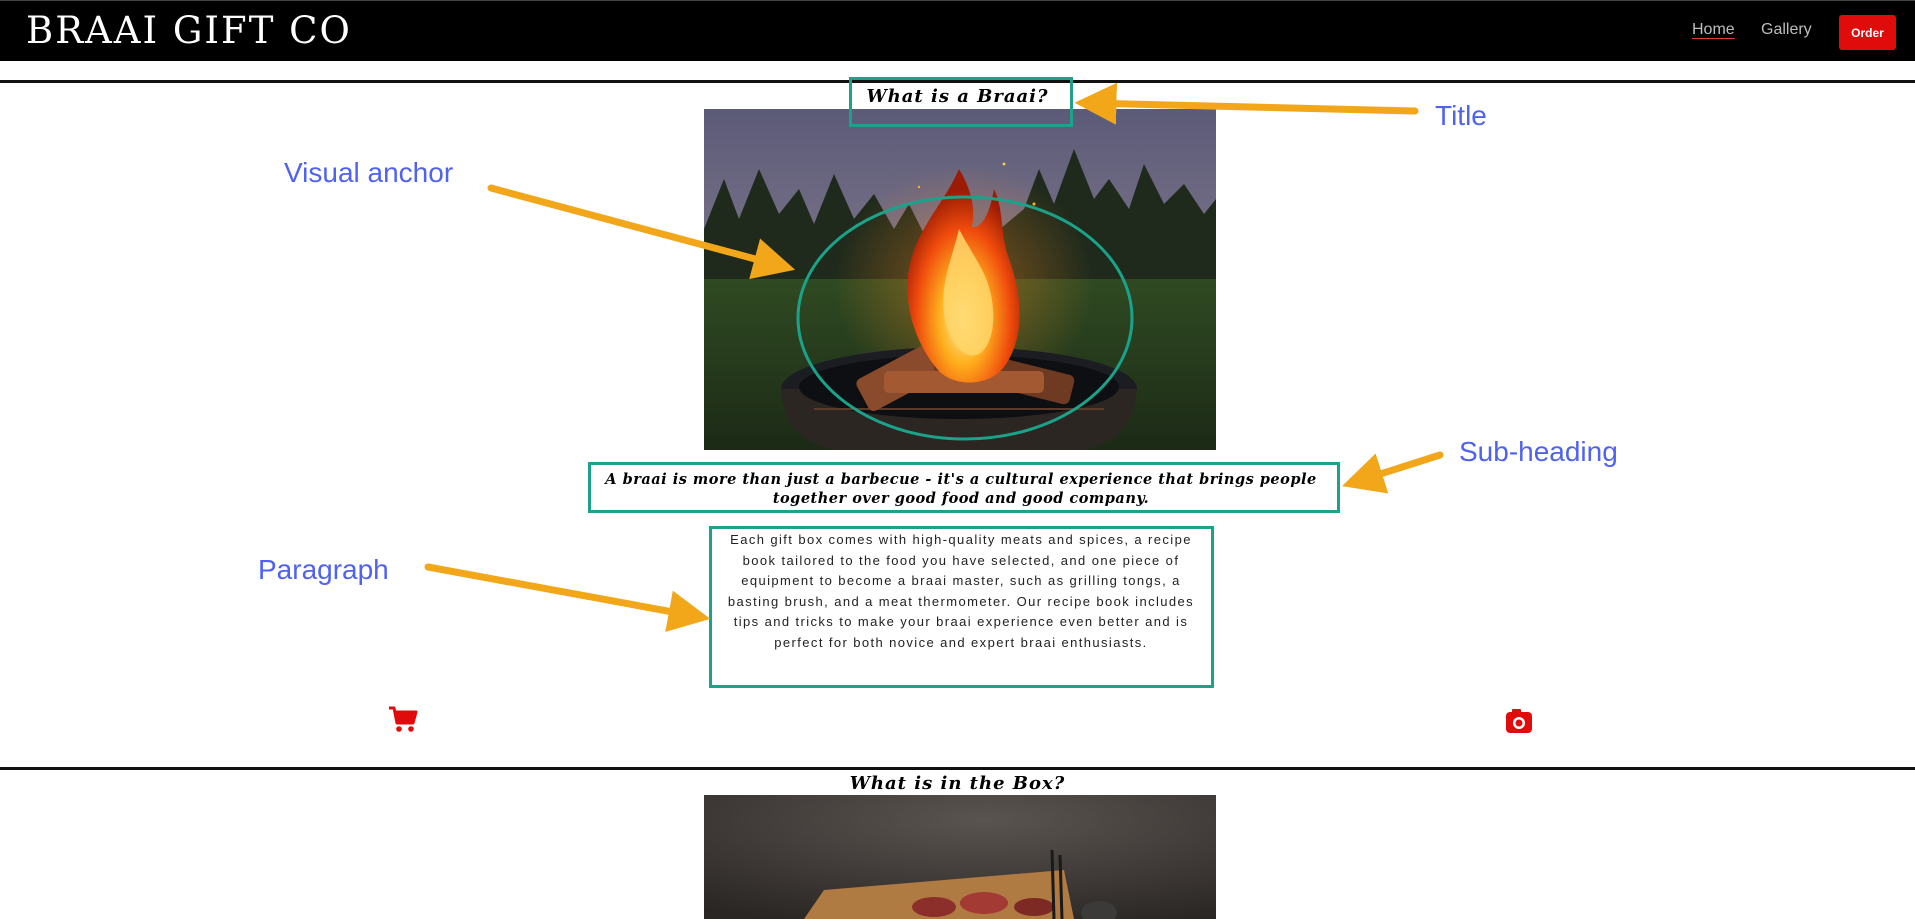 Image resolution: width=1915 pixels, height=919 pixels. What do you see at coordinates (1392, 472) in the screenshot?
I see `subheading-arrow` at bounding box center [1392, 472].